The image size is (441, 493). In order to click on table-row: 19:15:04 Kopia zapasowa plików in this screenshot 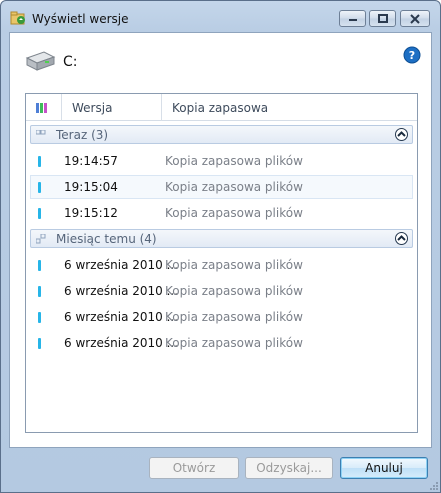, I will do `click(221, 187)`.